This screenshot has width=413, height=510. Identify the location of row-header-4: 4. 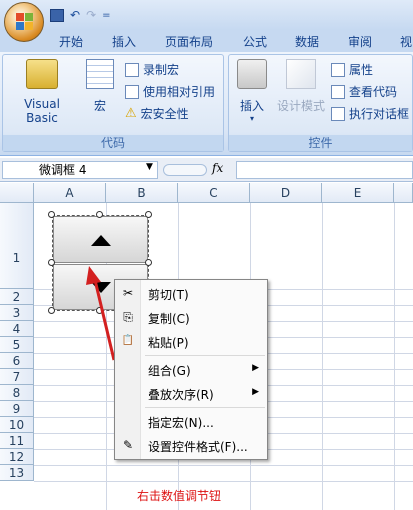
(17, 329).